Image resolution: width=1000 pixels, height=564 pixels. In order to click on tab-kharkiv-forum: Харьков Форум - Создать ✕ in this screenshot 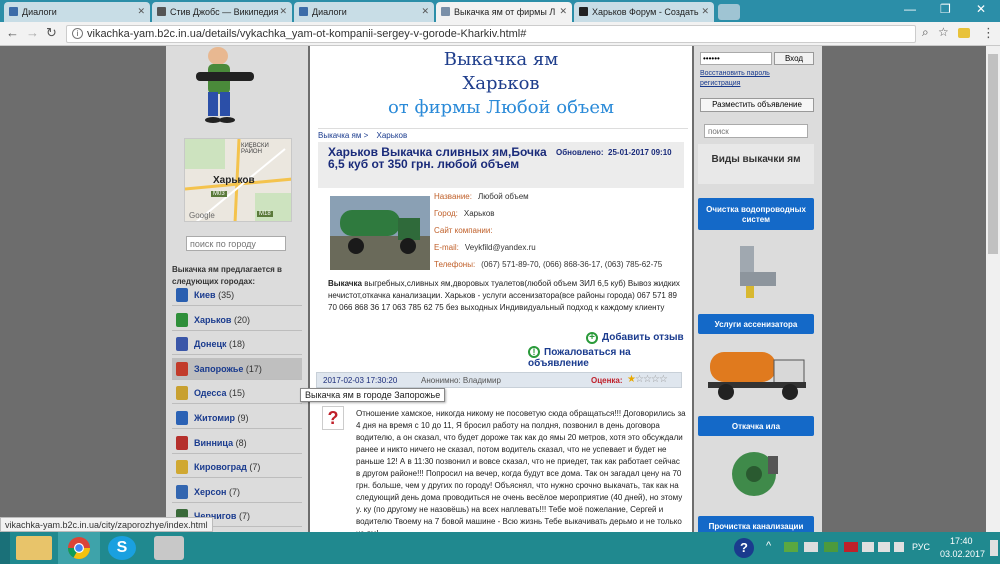, I will do `click(644, 12)`.